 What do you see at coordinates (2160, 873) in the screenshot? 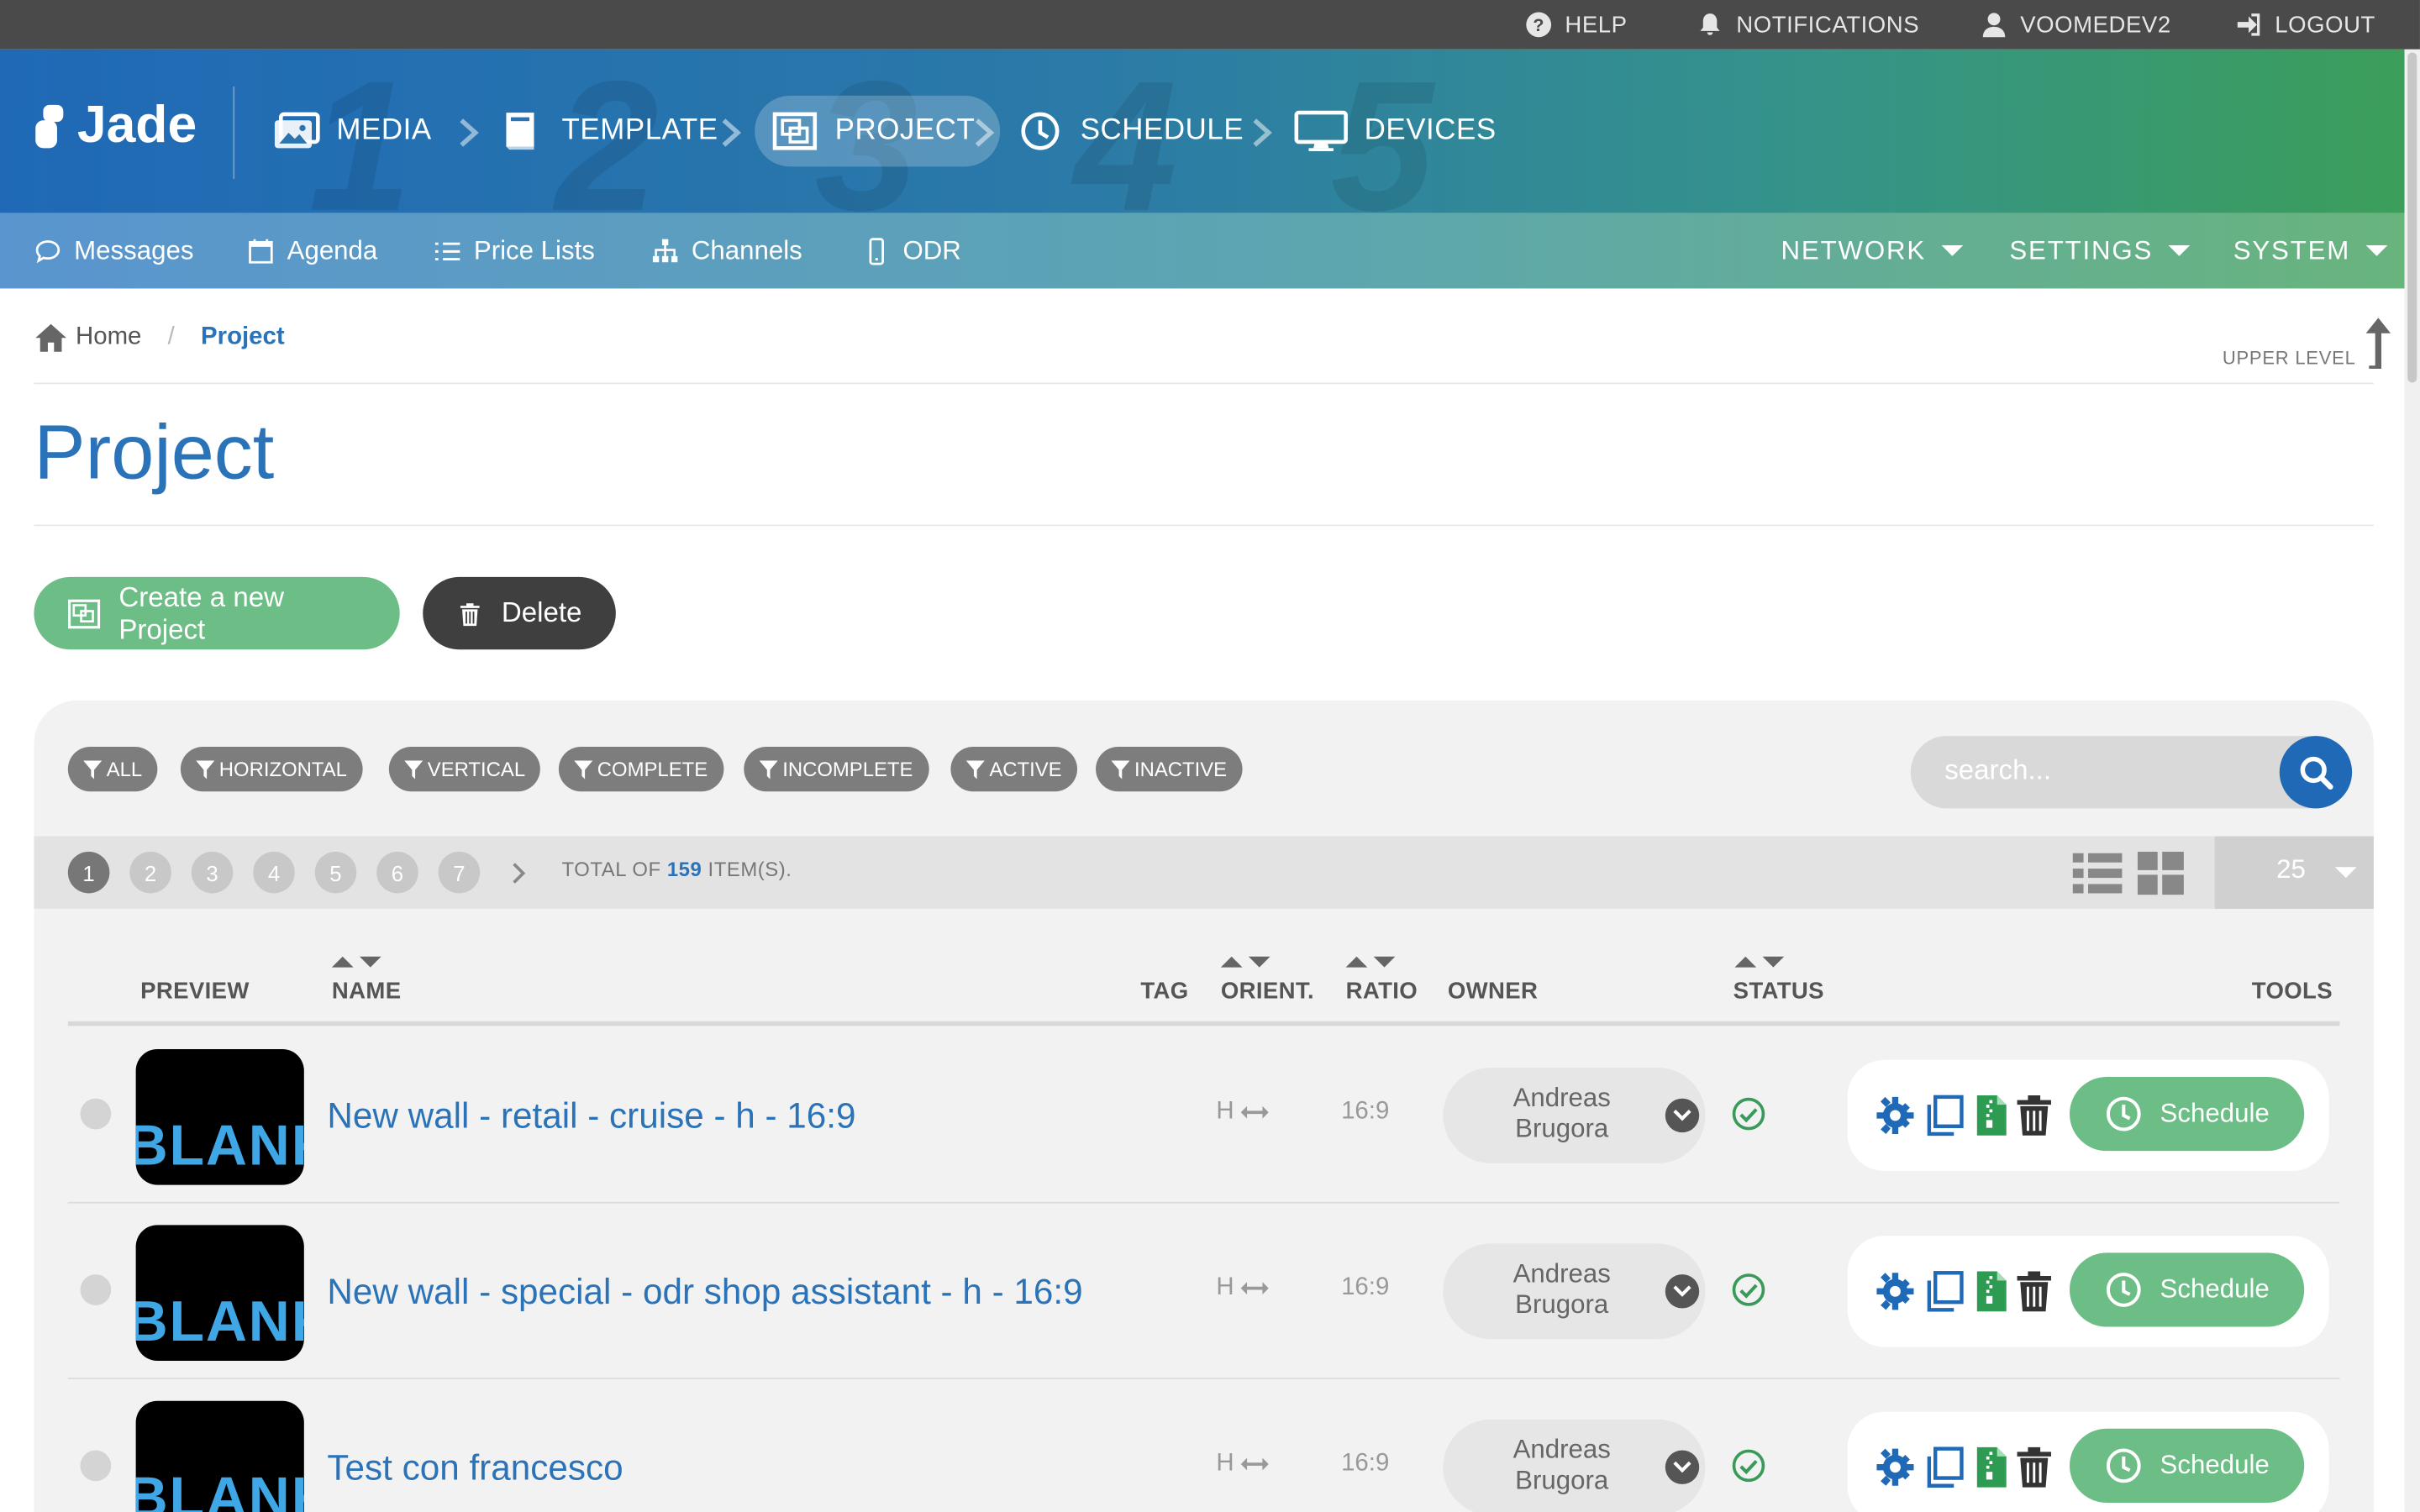
I see `grid-view-icon` at bounding box center [2160, 873].